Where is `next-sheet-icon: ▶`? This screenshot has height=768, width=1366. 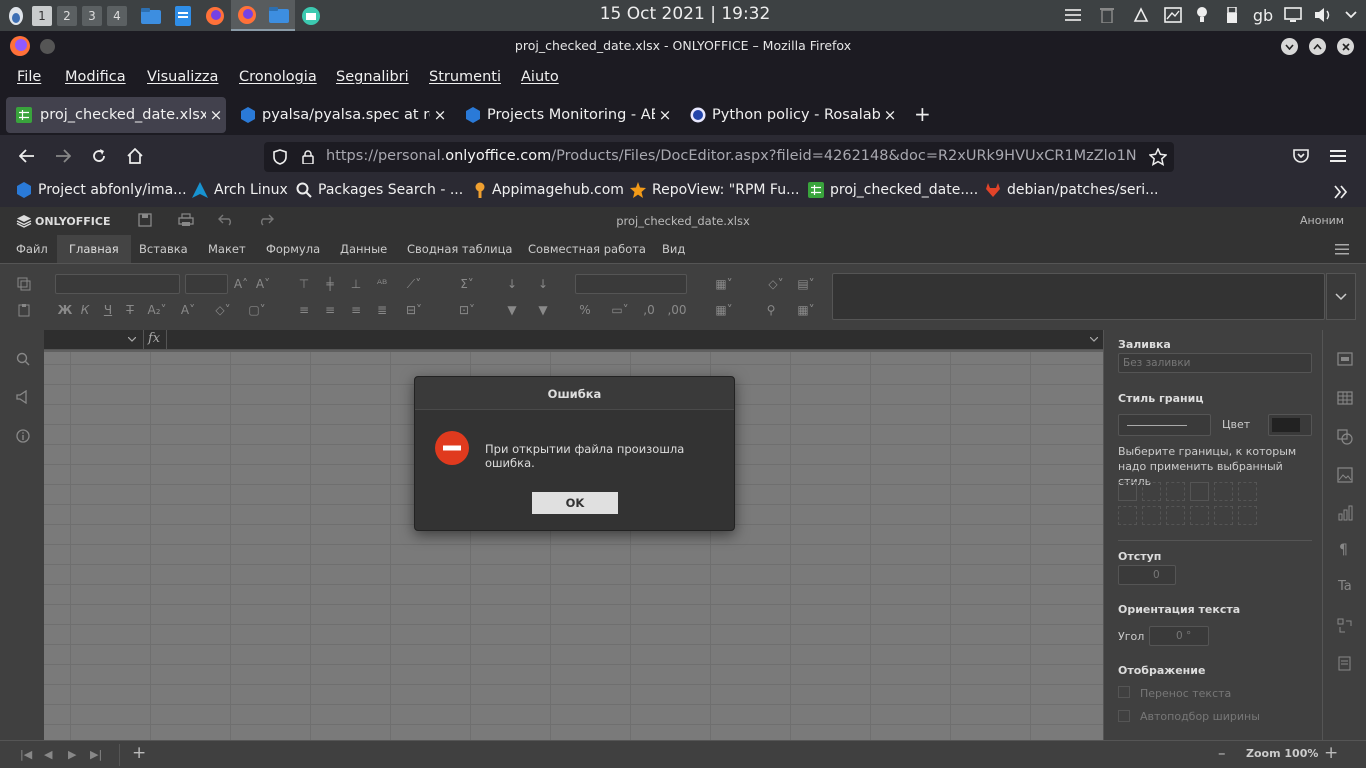
next-sheet-icon: ▶ is located at coordinates (72, 754).